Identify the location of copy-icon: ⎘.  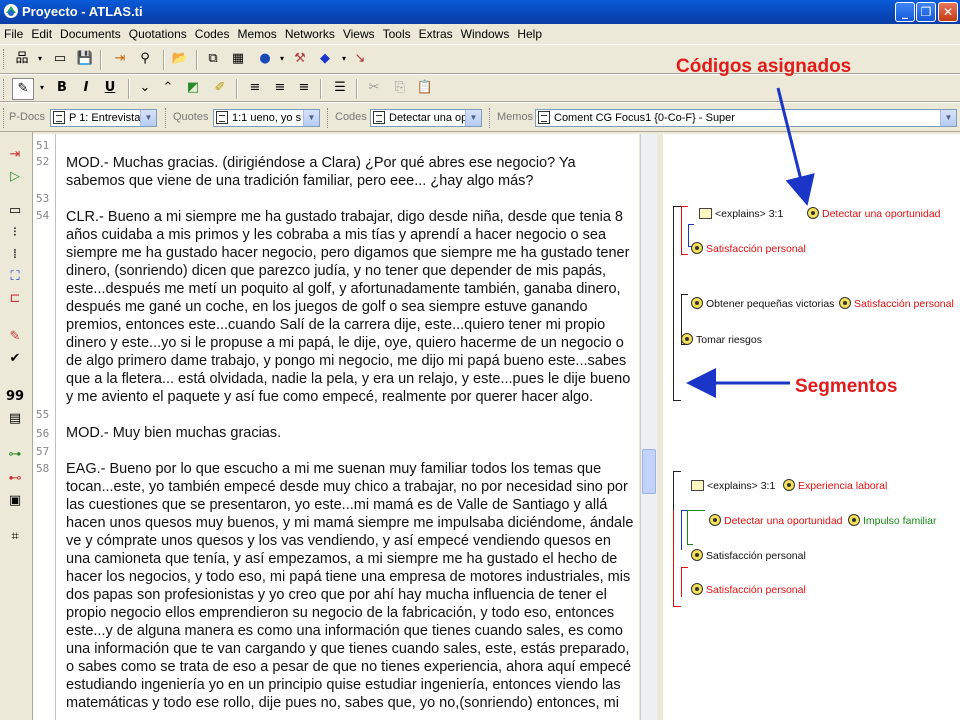
(400, 88).